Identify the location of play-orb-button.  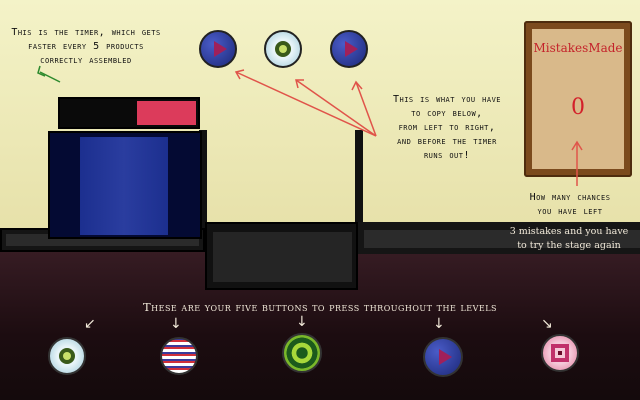
(443, 357).